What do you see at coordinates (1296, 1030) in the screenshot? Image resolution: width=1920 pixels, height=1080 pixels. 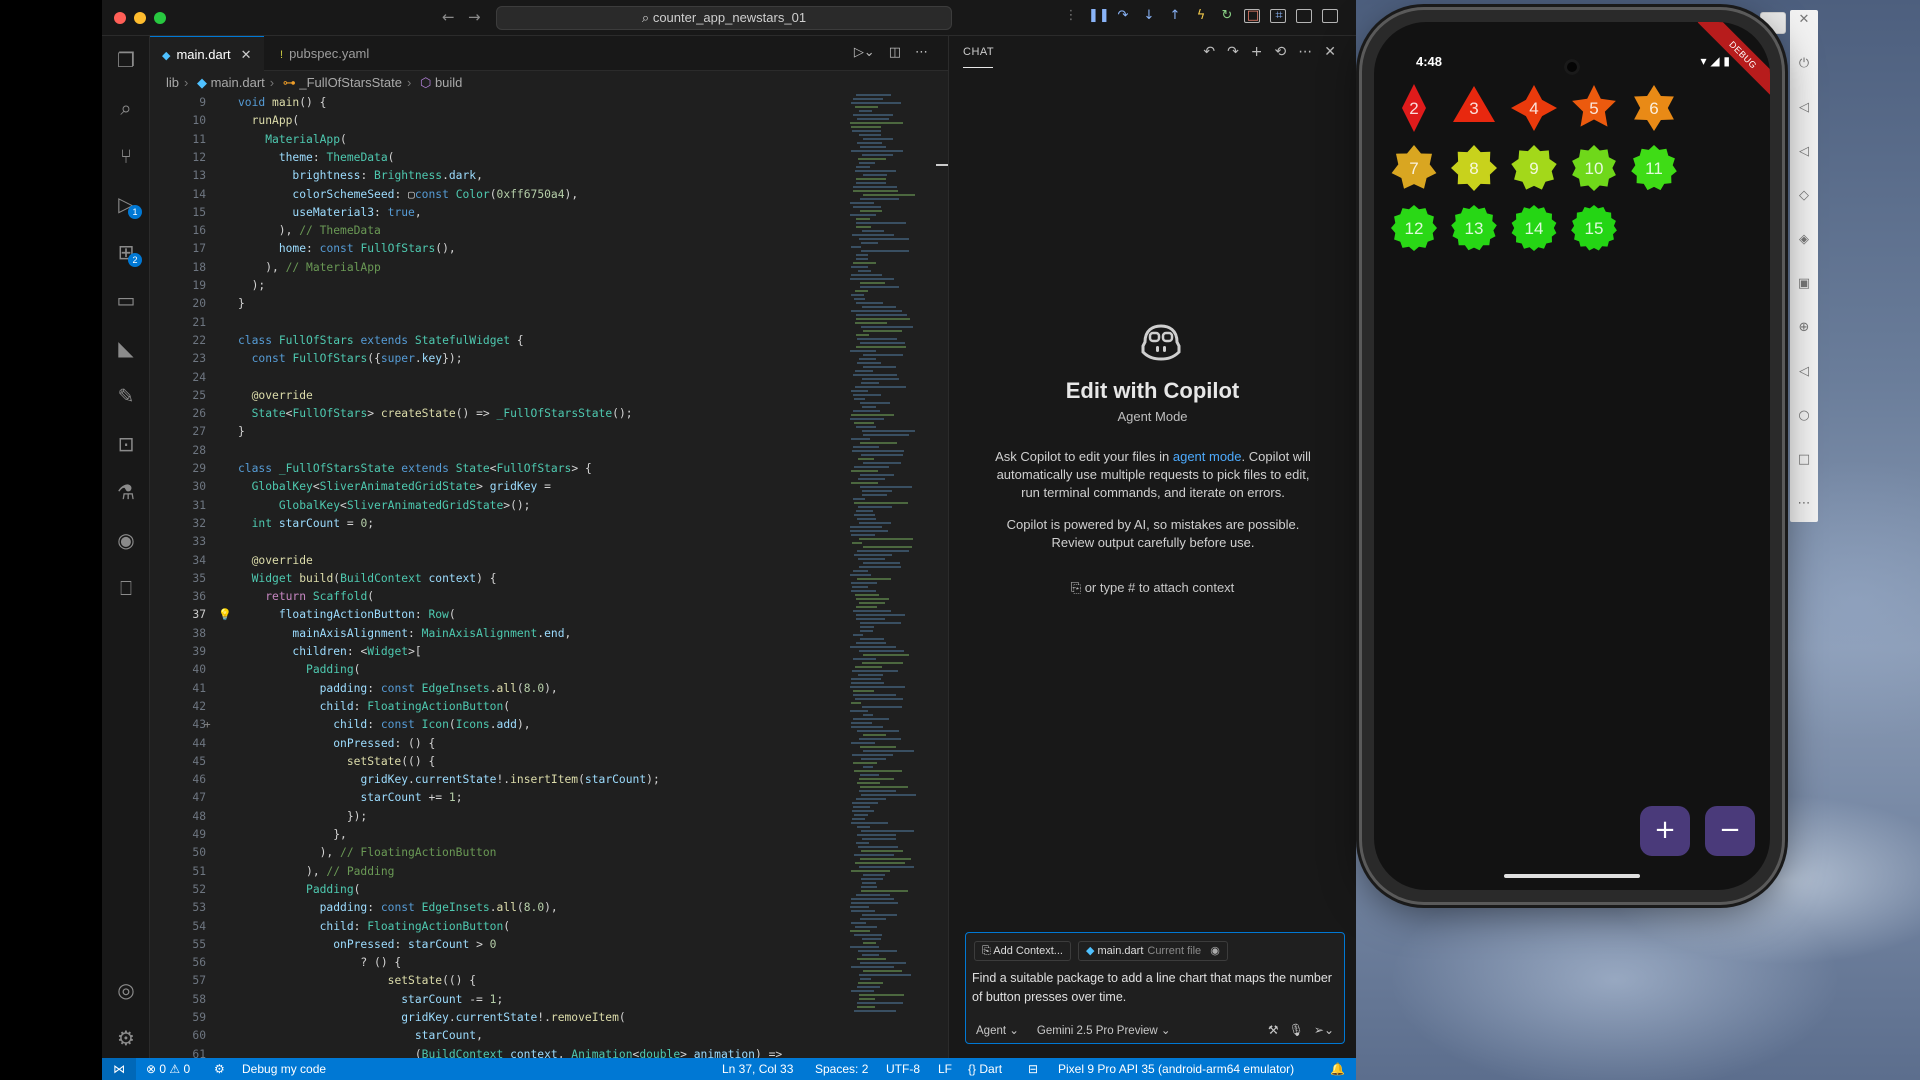 I see `microphone-icon: 🎙` at bounding box center [1296, 1030].